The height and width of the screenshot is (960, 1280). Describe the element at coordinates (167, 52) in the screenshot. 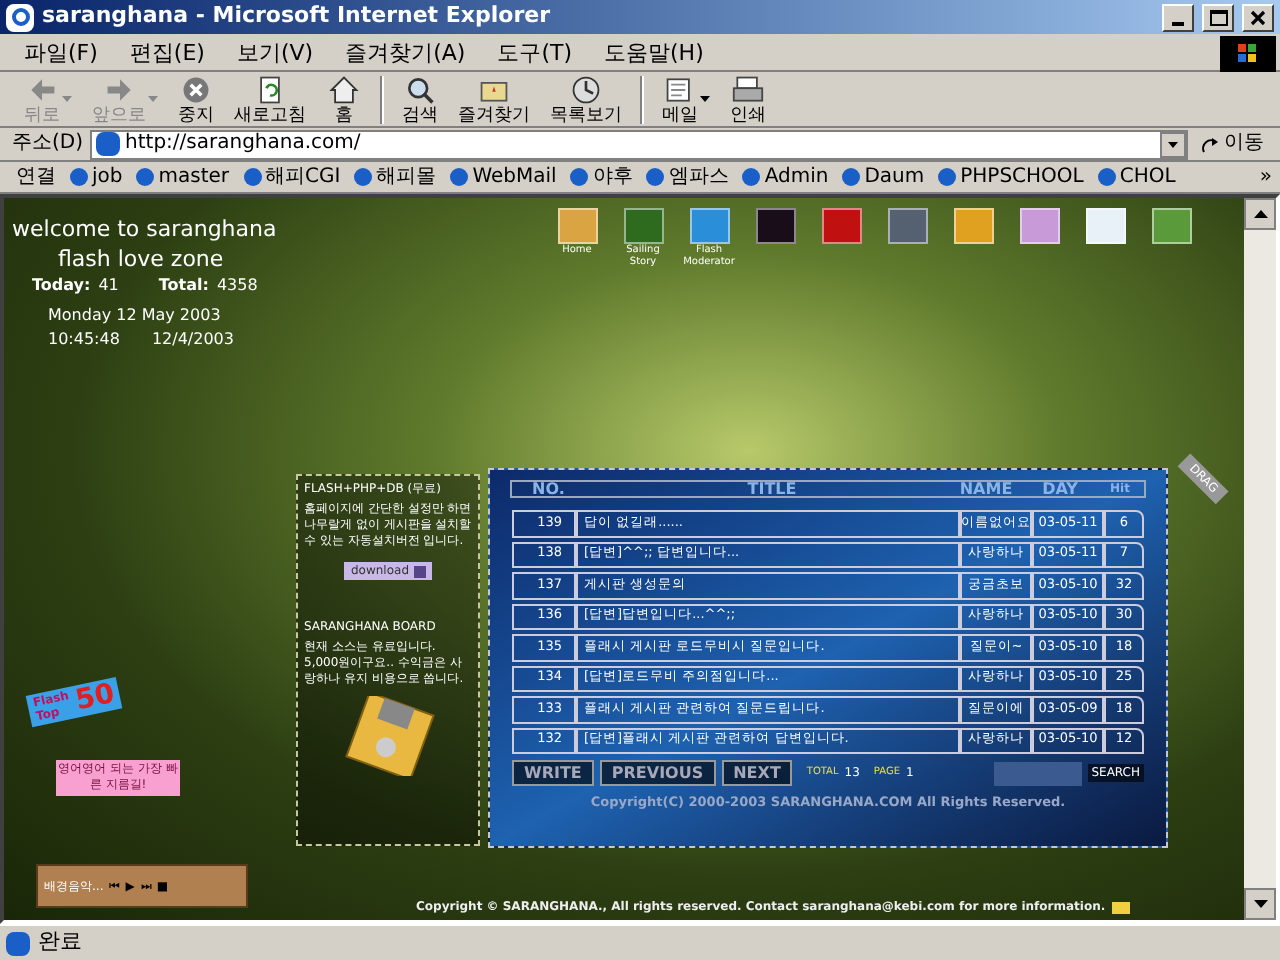

I see `menu-item: 편집(E)` at that location.